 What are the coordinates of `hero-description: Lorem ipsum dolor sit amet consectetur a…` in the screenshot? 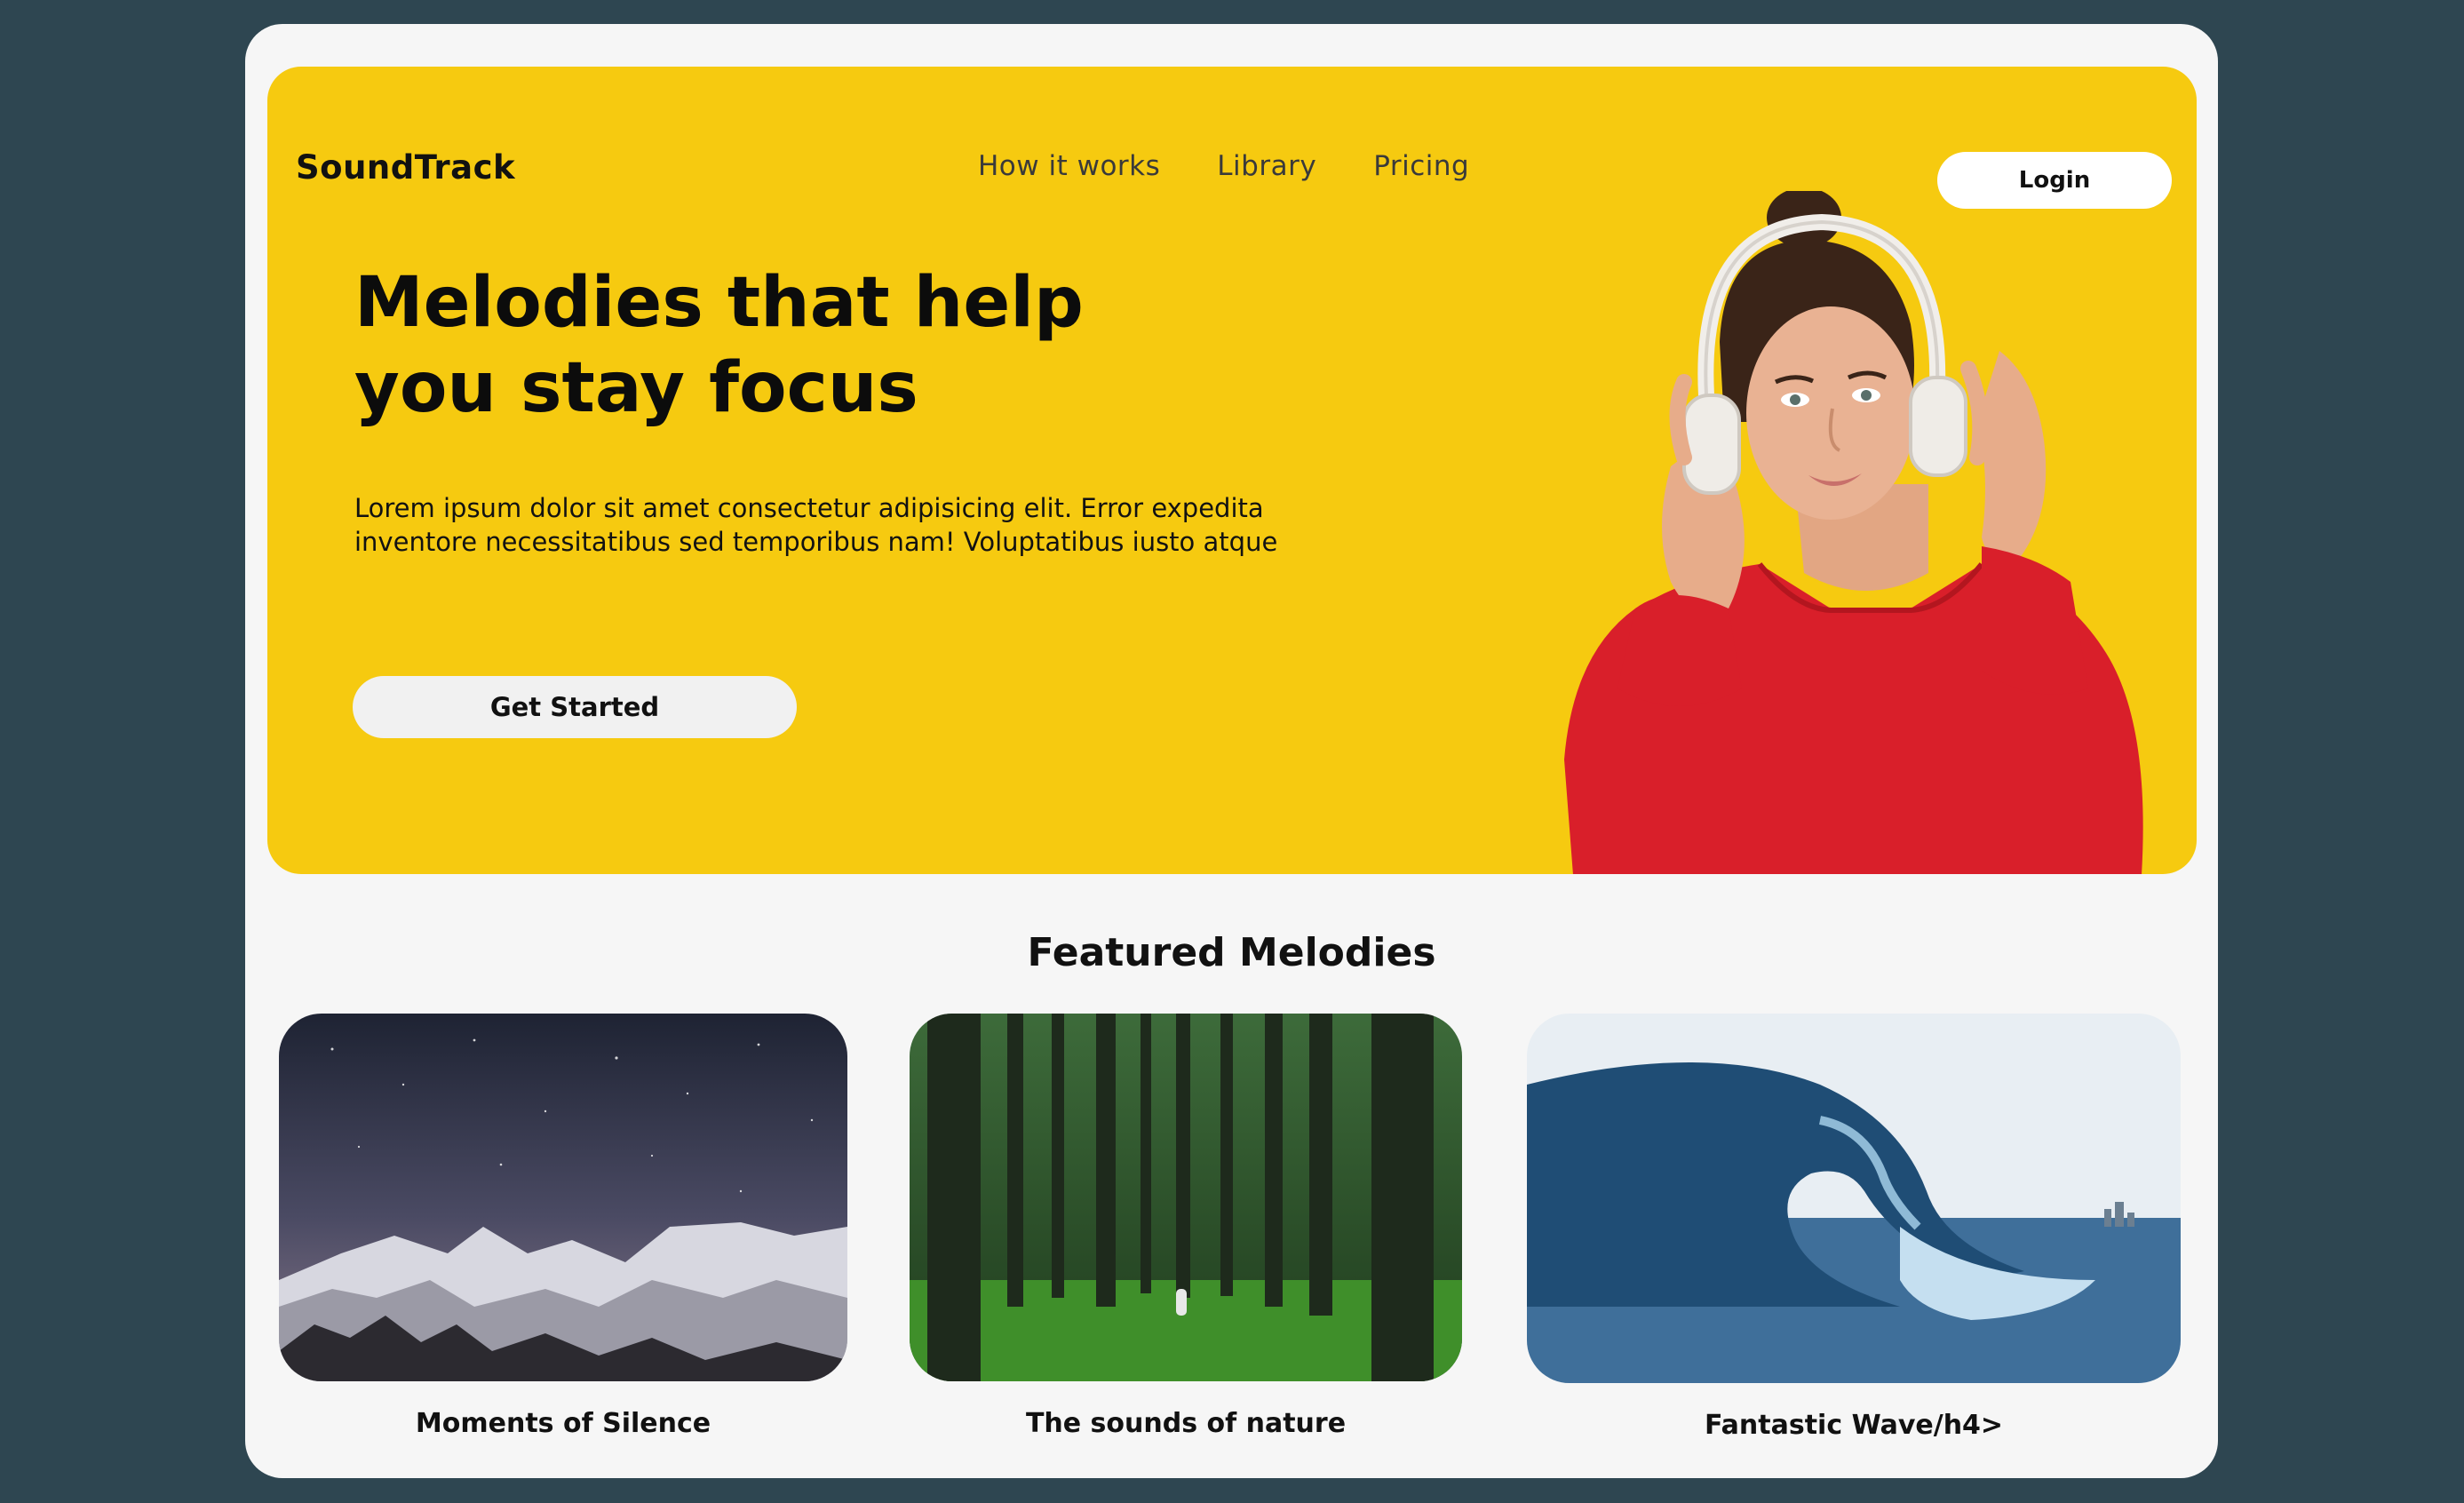 It's located at (816, 525).